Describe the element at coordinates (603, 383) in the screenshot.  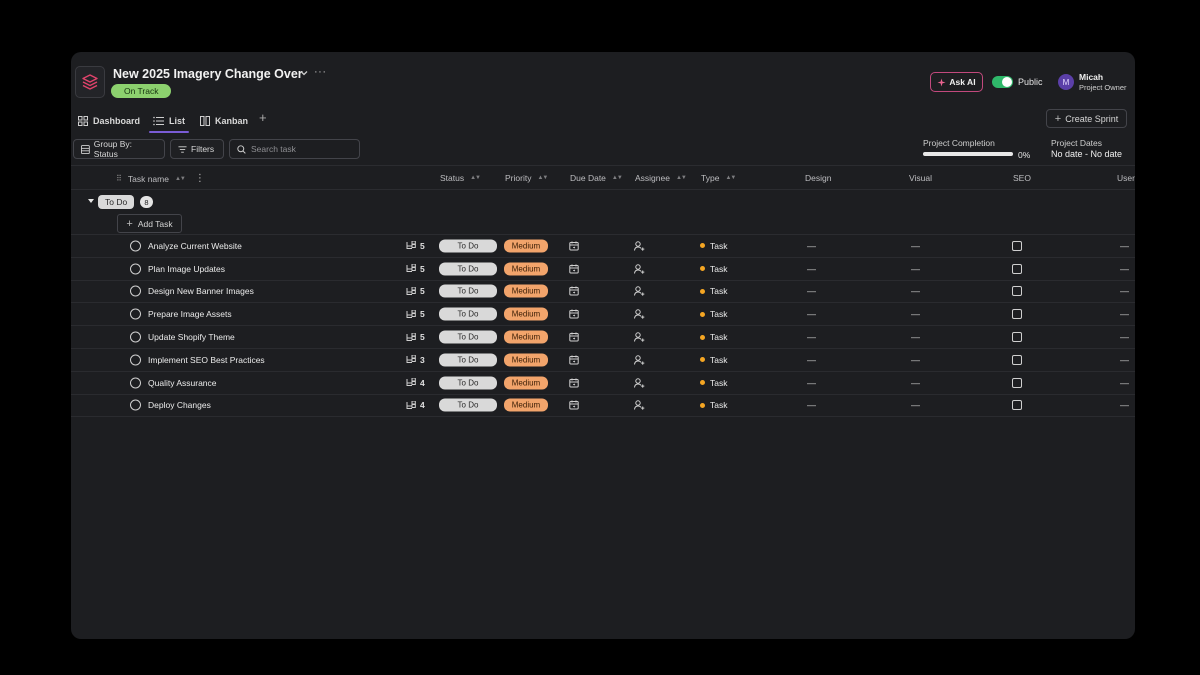
I see `table-row: Quality Assurance 4 To Do Medium Task — — —` at that location.